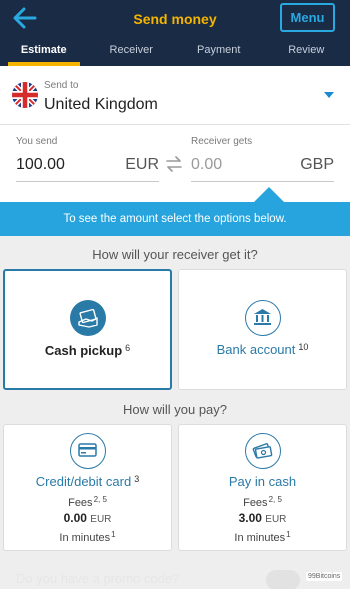 The width and height of the screenshot is (350, 589). Describe the element at coordinates (87, 502) in the screenshot. I see `card-fees-label: Fees2, 5` at that location.